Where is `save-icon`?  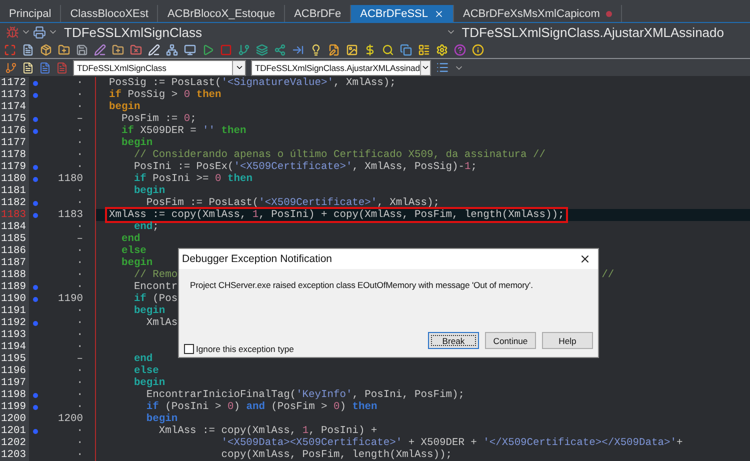 save-icon is located at coordinates (82, 50).